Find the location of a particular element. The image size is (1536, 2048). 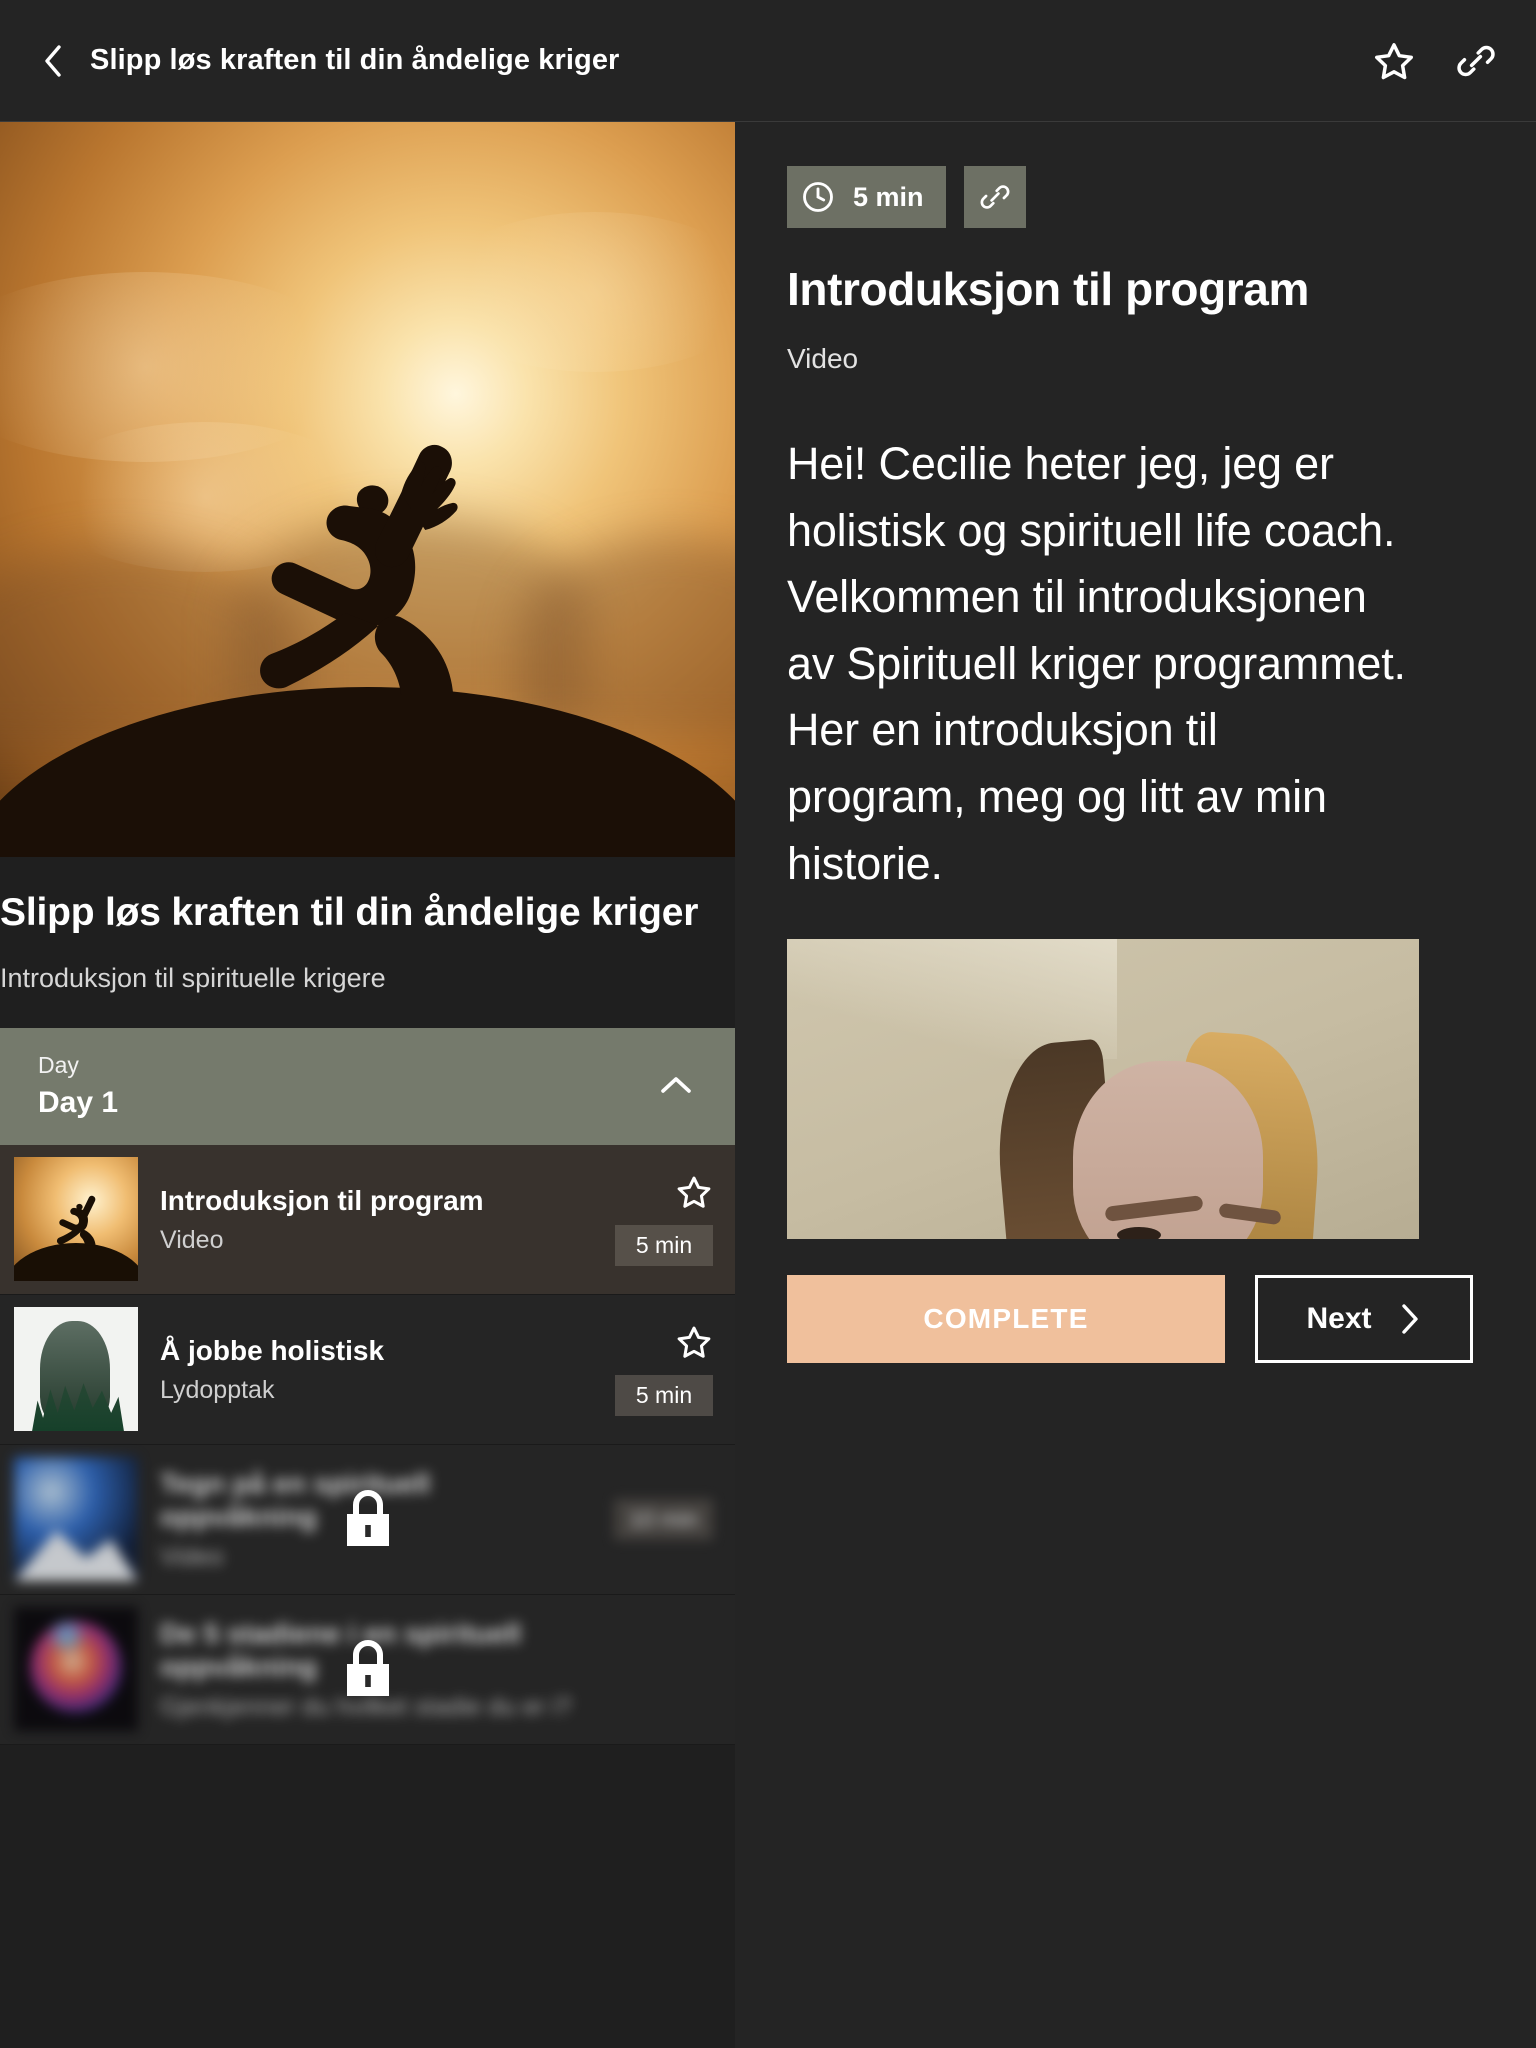

detail-actions: COMPLETE Next is located at coordinates (1135, 1319).